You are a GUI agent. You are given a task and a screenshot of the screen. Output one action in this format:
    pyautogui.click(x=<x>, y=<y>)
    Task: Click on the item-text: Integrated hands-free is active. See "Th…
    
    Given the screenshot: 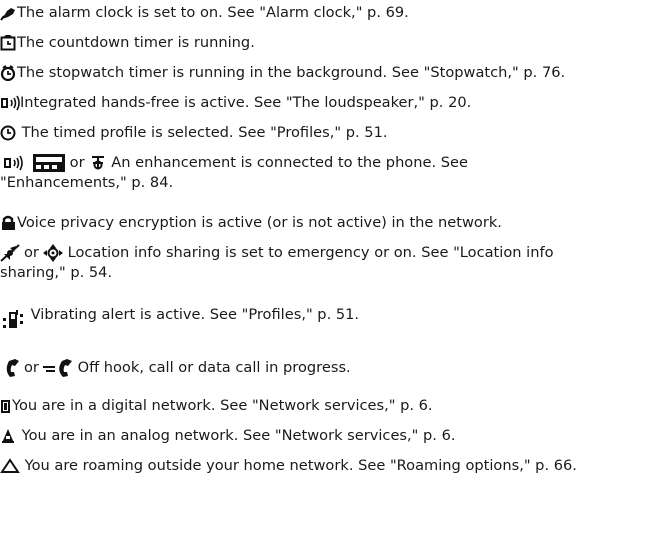 What is the action you would take?
    pyautogui.click(x=246, y=102)
    